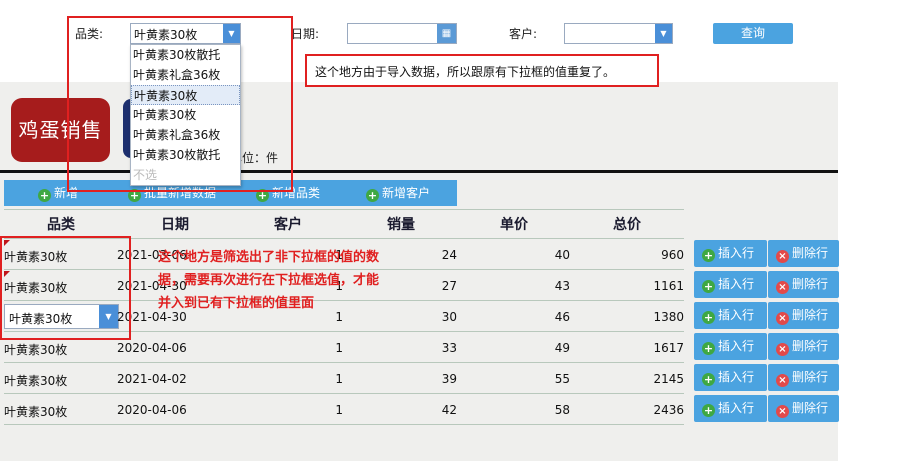  Describe the element at coordinates (446, 33) in the screenshot. I see `calendar-icon: ▦` at that location.